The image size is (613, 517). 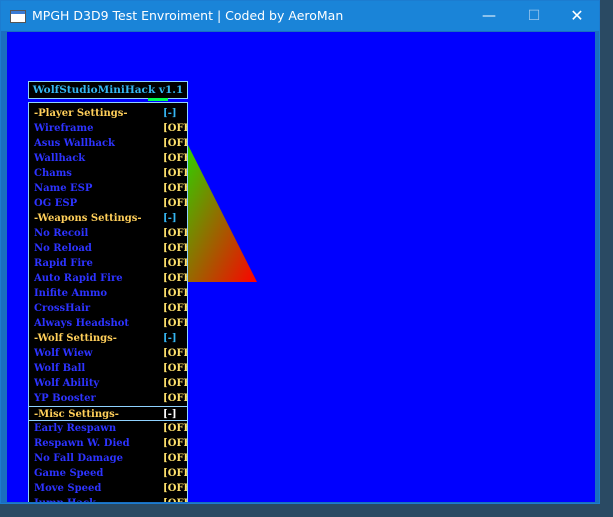 I want to click on menu-category: -Wolf Settings- [-], so click(x=108, y=338).